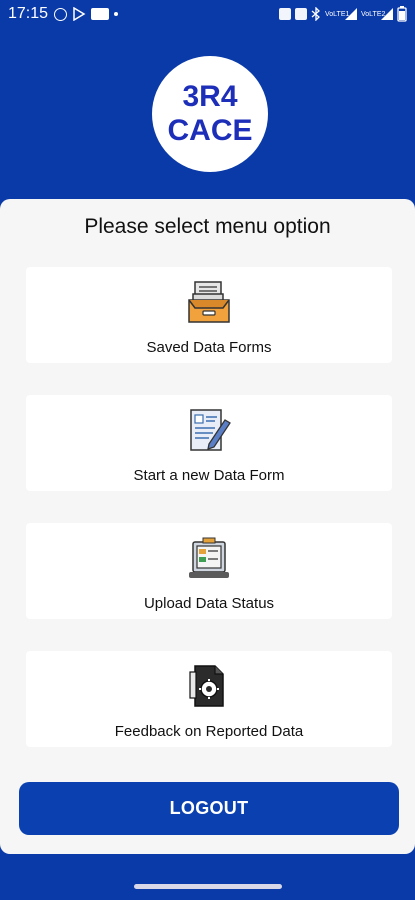 Image resolution: width=415 pixels, height=900 pixels. Describe the element at coordinates (61, 14) in the screenshot. I see `whatsapp-icon` at that location.